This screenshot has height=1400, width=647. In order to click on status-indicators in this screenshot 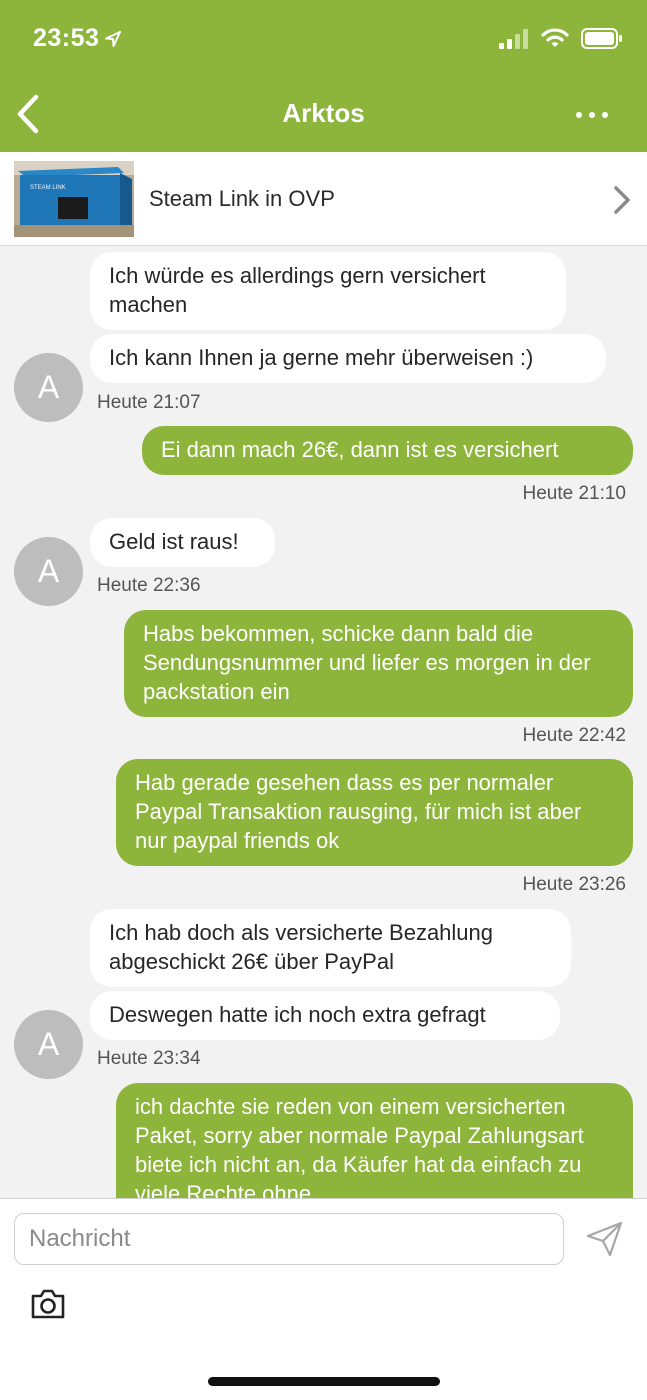, I will do `click(561, 38)`.